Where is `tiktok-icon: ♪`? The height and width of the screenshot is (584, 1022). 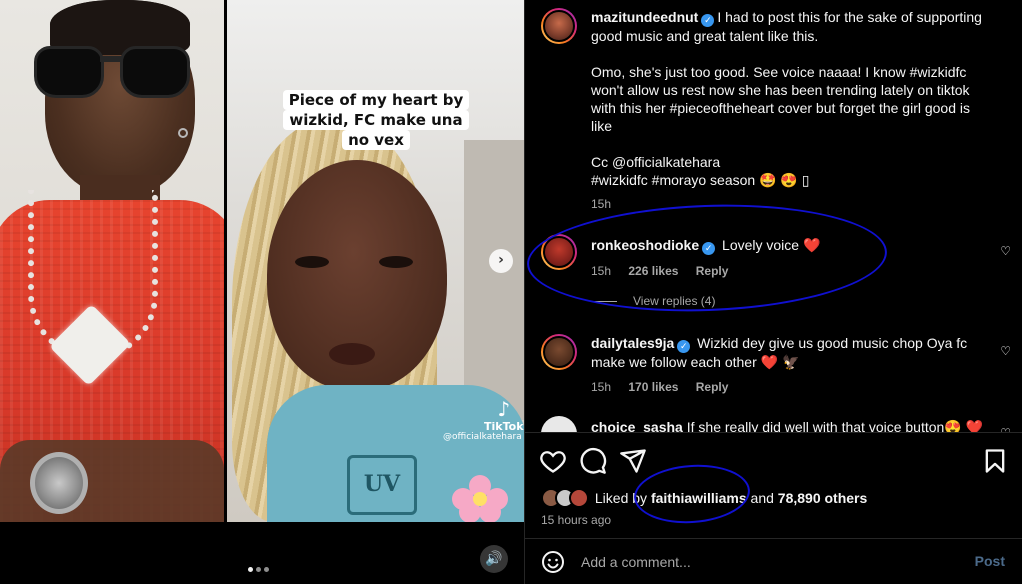 tiktok-icon: ♪ is located at coordinates (504, 409).